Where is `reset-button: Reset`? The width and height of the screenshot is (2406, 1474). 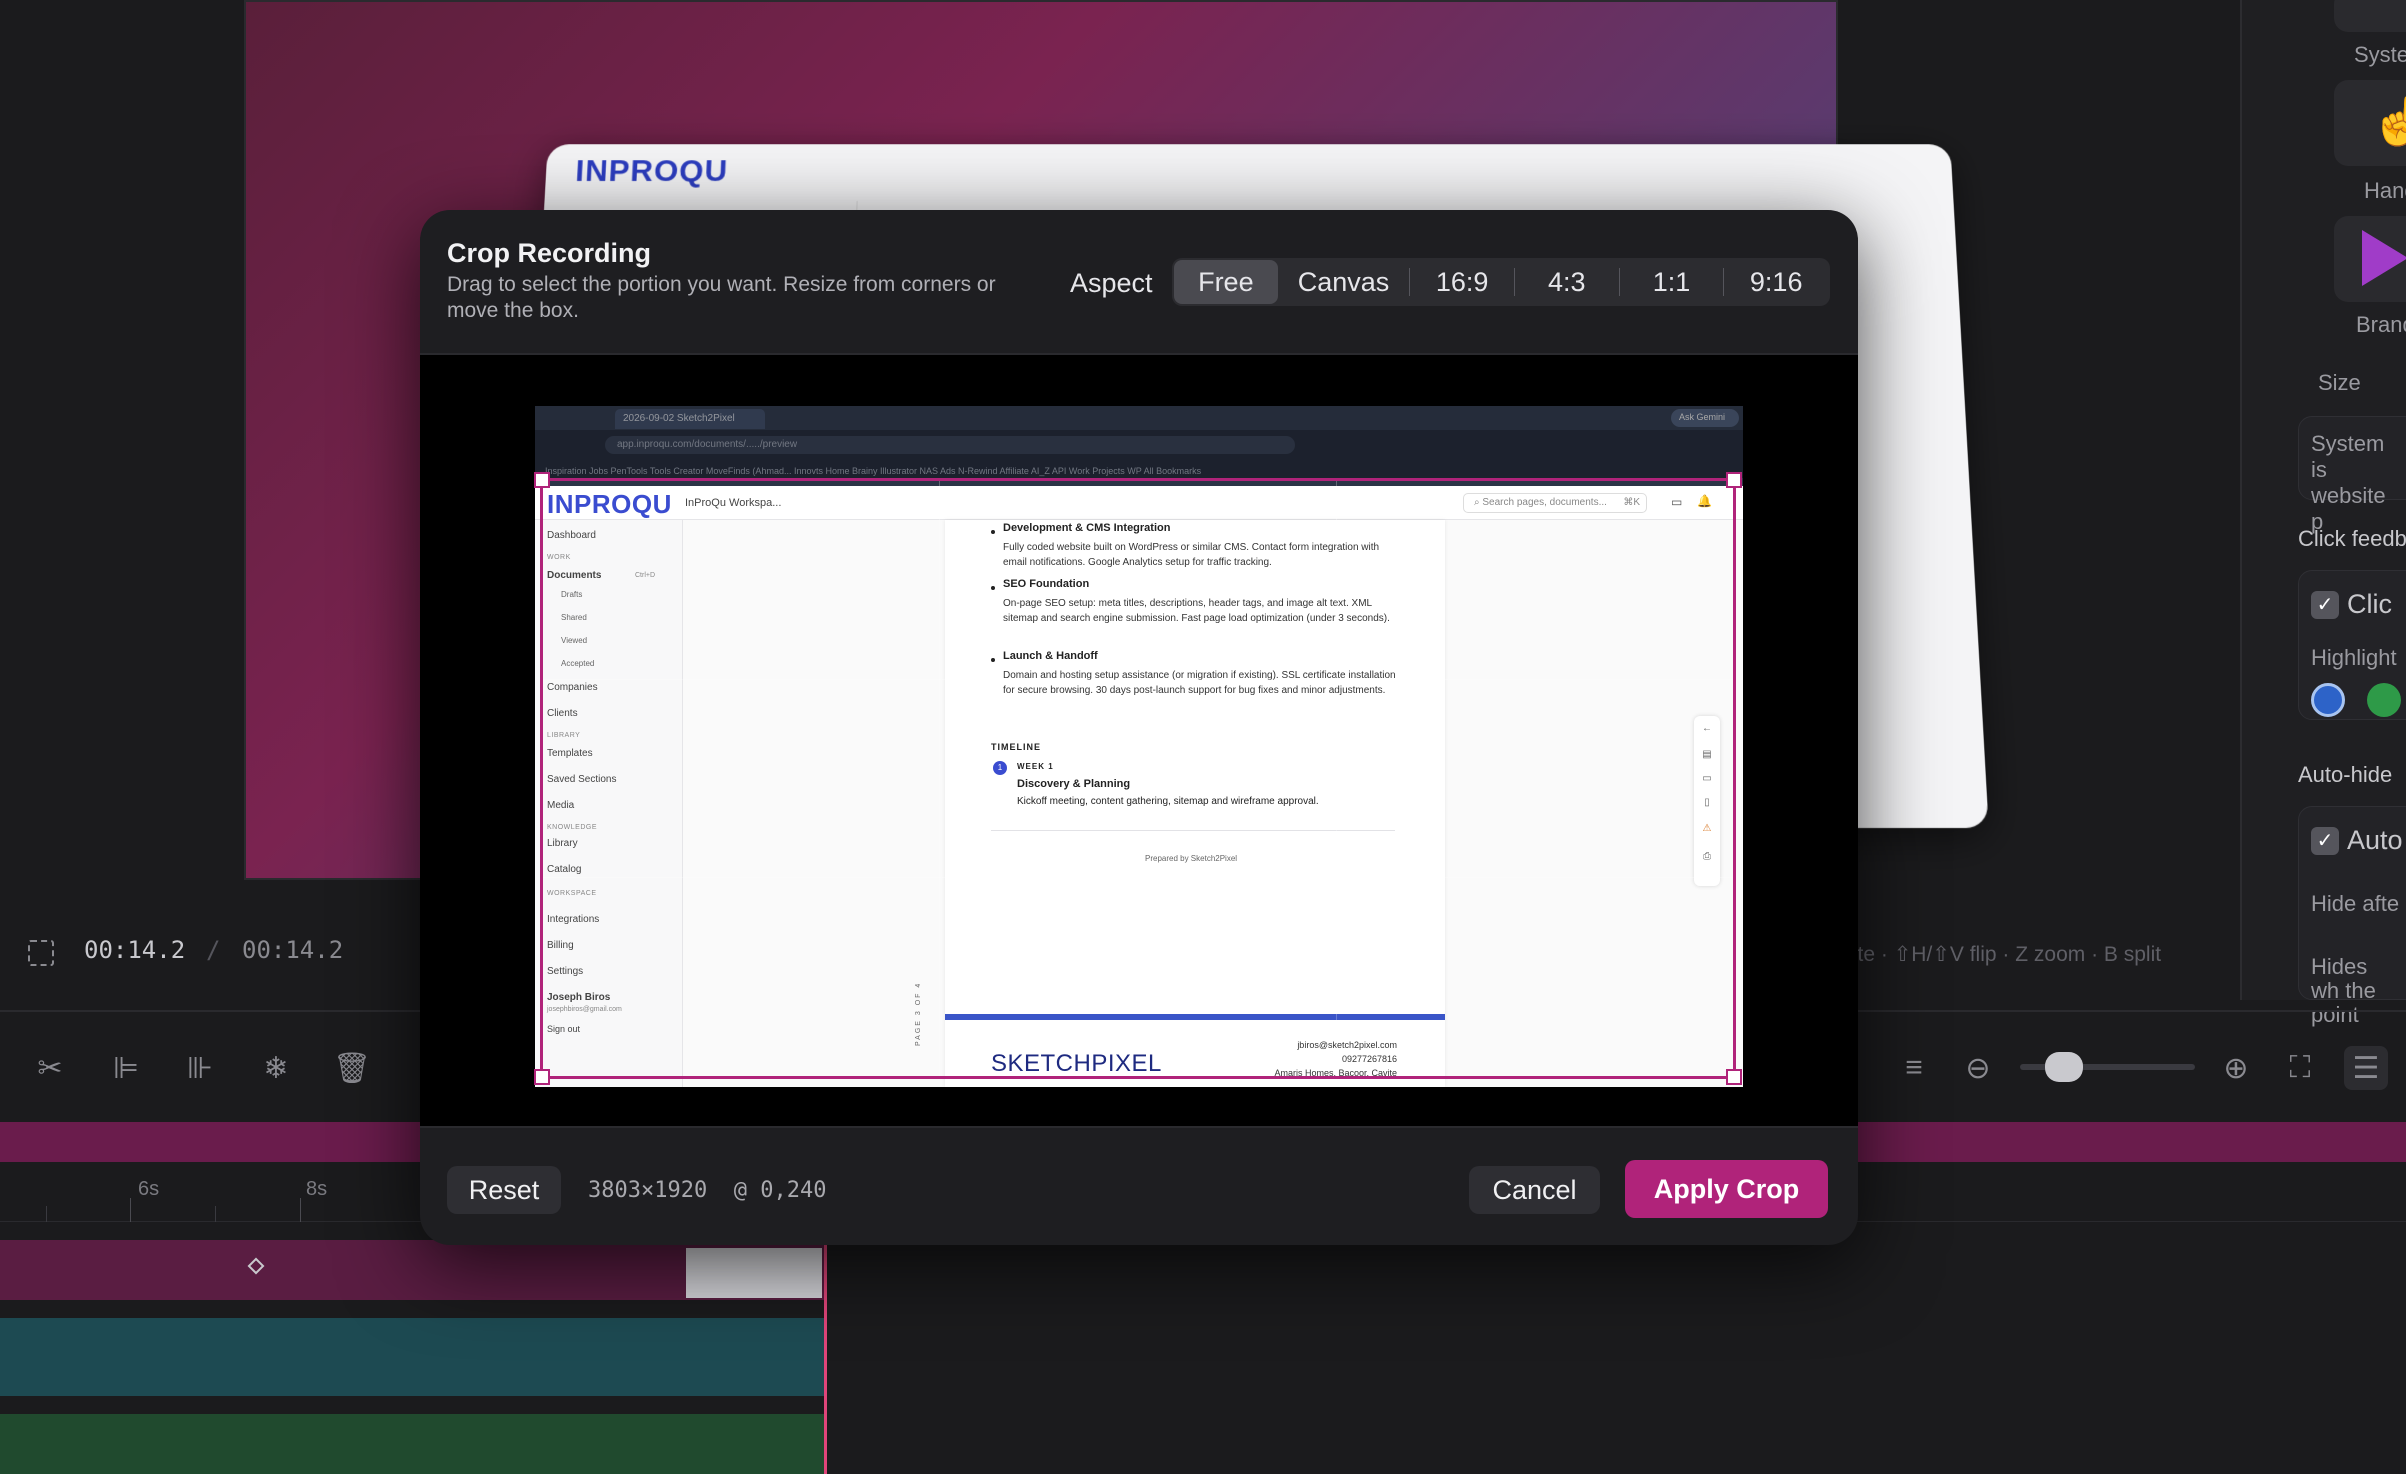 reset-button: Reset is located at coordinates (504, 1190).